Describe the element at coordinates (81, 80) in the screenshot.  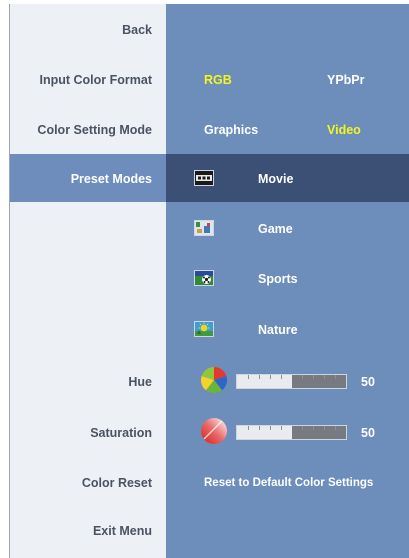
I see `menu-item-input-color-format: Input Color Format` at that location.